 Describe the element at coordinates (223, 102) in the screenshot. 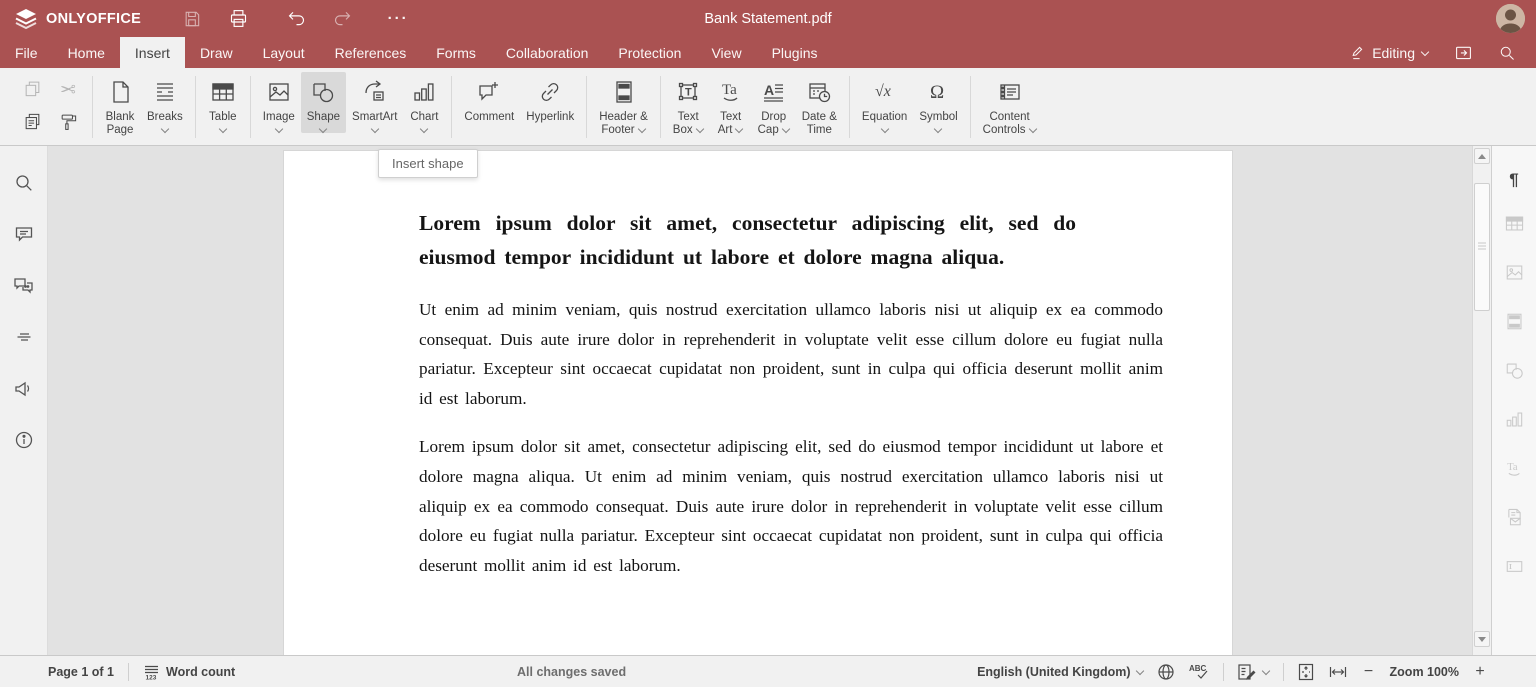

I see `table-button: Table` at that location.